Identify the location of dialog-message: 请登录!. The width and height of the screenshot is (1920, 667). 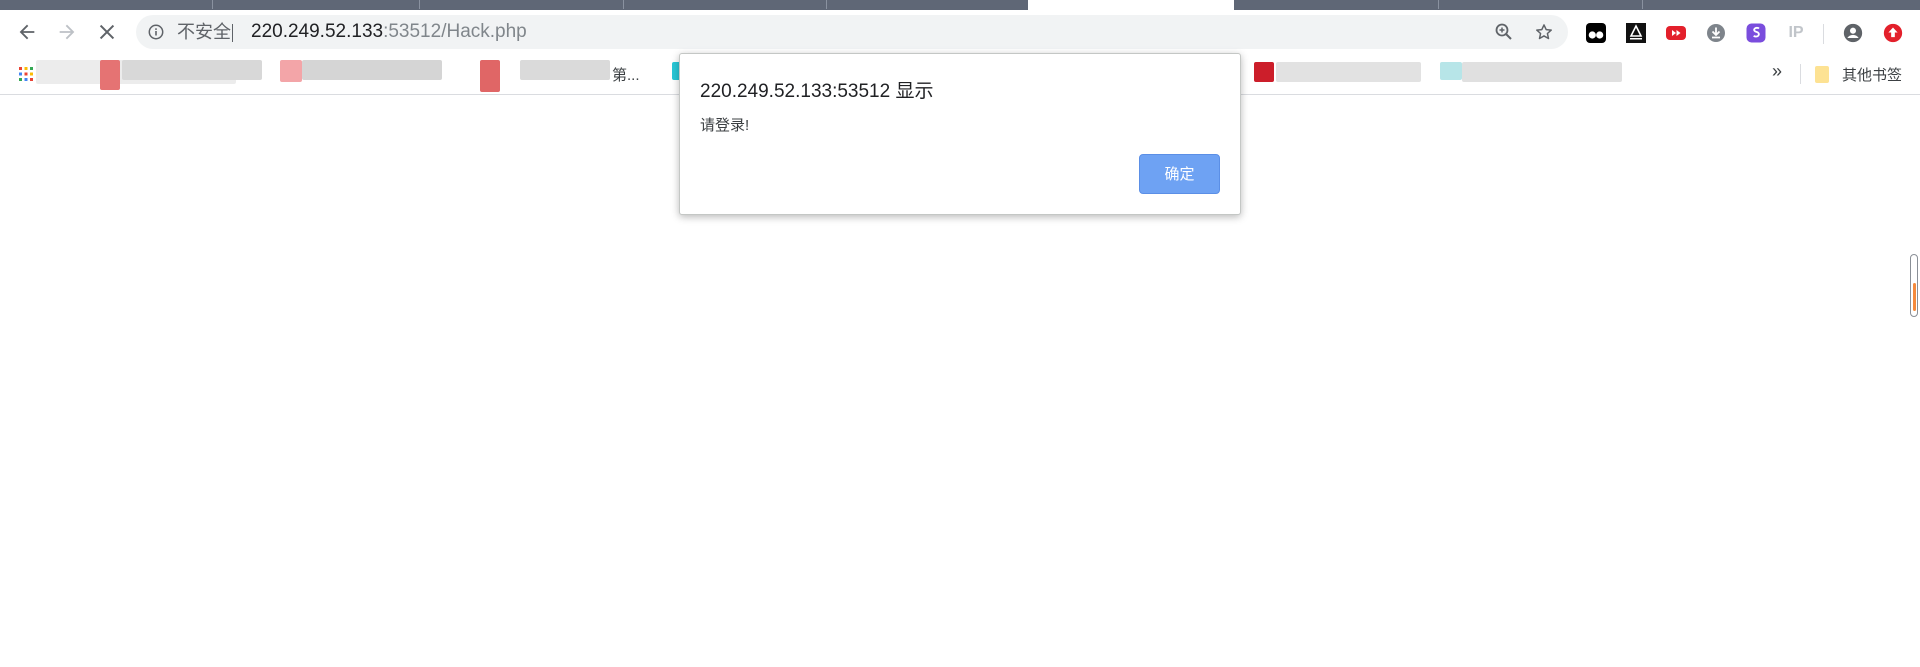
(725, 125).